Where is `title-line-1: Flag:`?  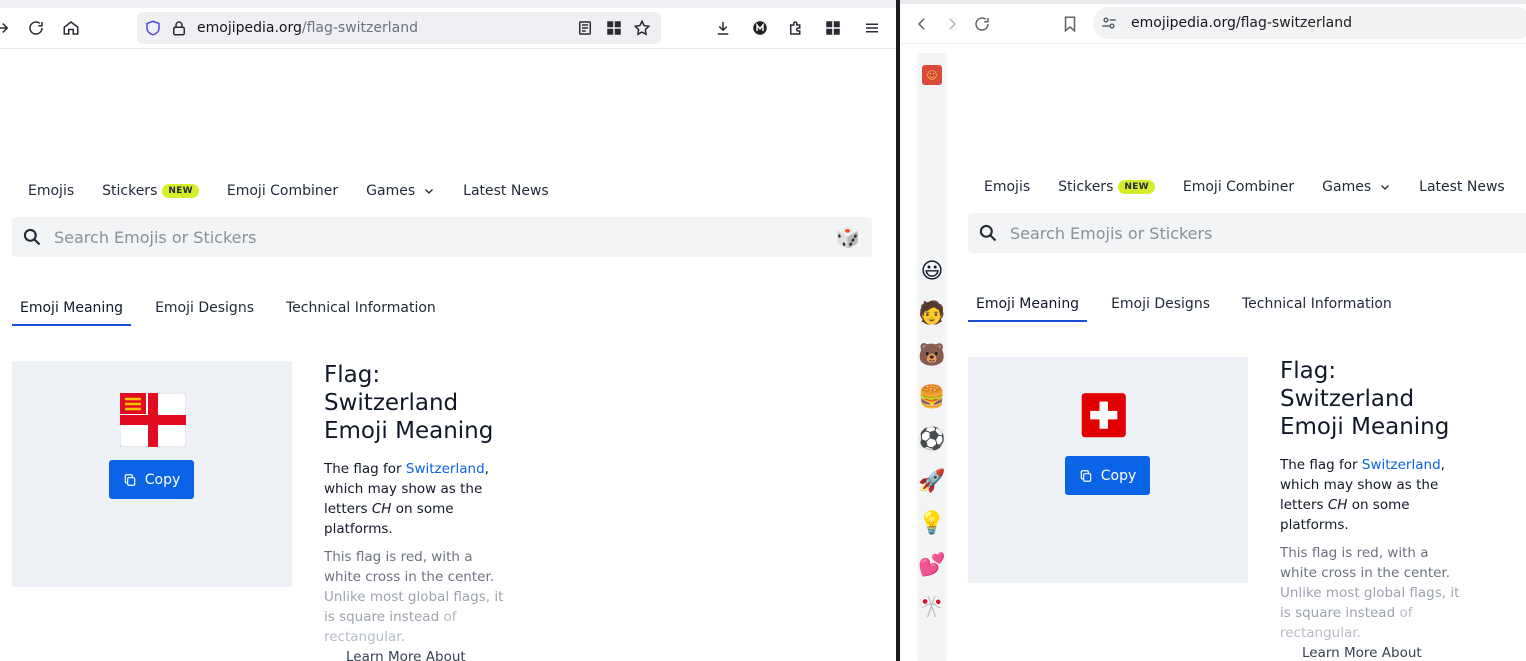
title-line-1: Flag: is located at coordinates (352, 375).